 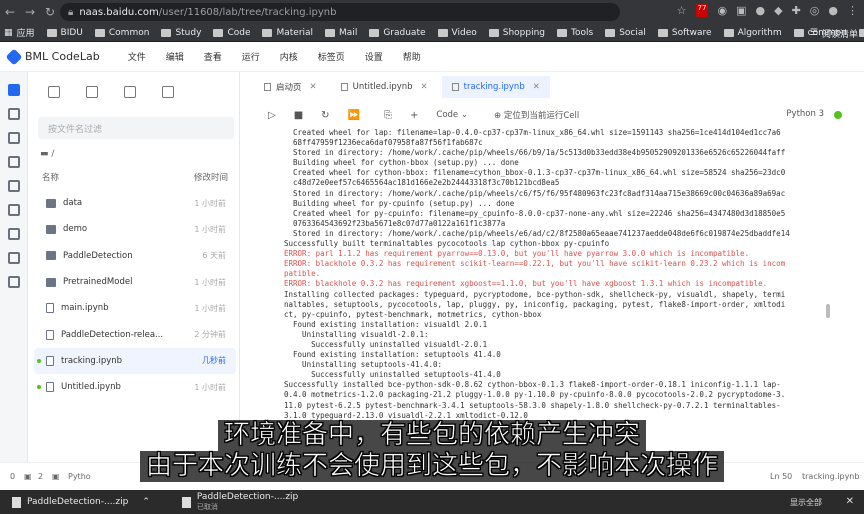 I want to click on file-list-item: PaddleDetection-relea... 2 分钟前, so click(x=135, y=334).